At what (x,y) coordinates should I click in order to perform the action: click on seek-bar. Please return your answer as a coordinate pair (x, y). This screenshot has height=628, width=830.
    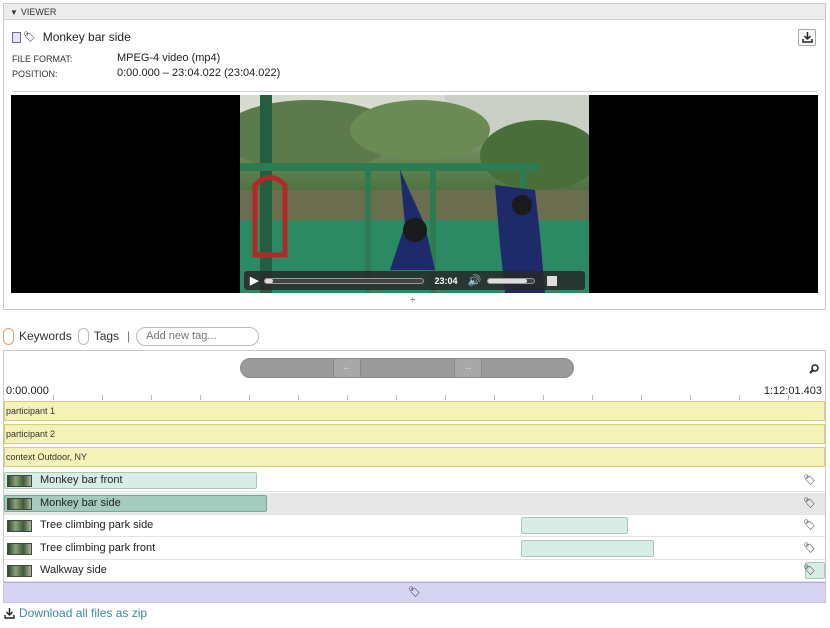
    Looking at the image, I should click on (344, 280).